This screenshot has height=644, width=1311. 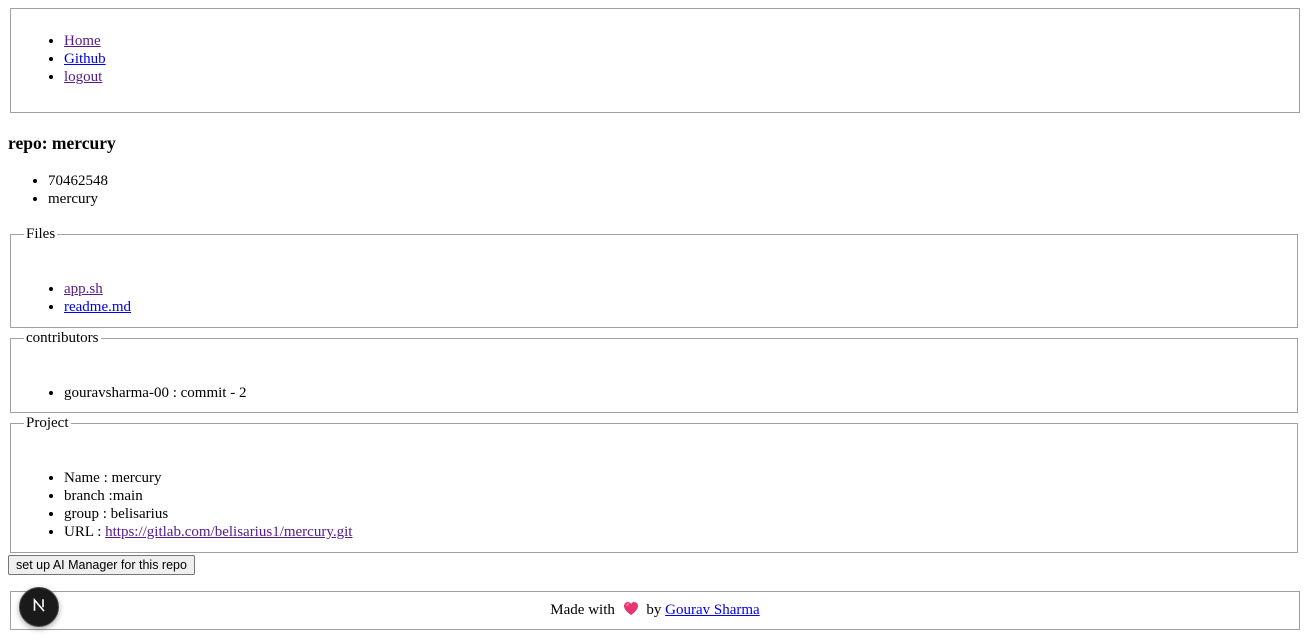 I want to click on files-list: app.sh readme.md, so click(x=77, y=298).